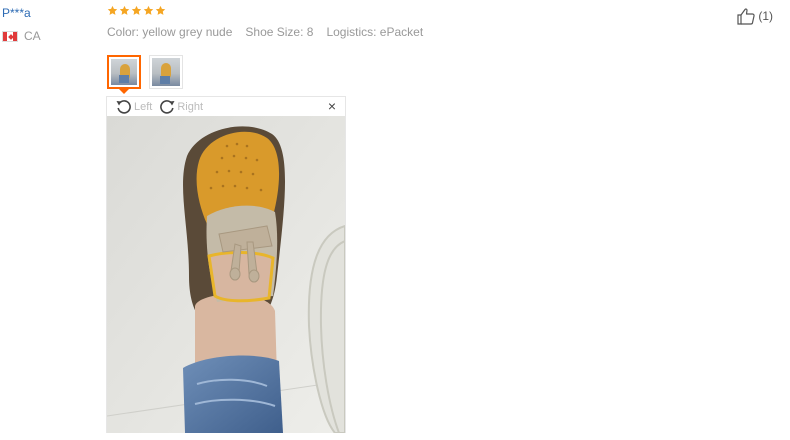 This screenshot has height=440, width=790. I want to click on rotate-right-button: Right, so click(180, 107).